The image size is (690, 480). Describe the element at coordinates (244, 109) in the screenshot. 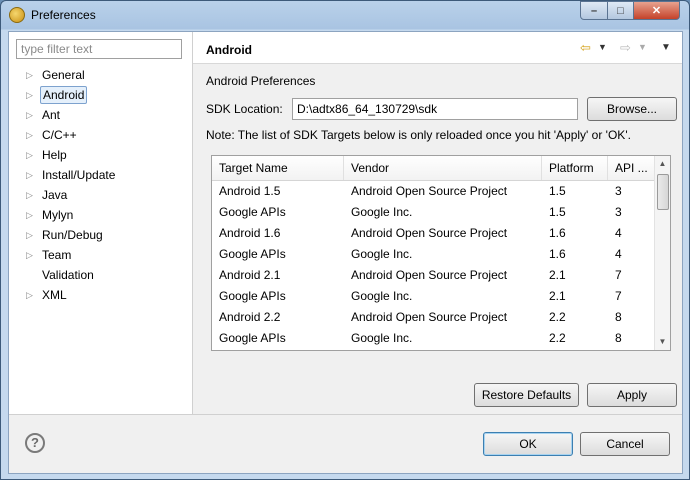

I see `sdk-location-label: SDK Location:` at that location.